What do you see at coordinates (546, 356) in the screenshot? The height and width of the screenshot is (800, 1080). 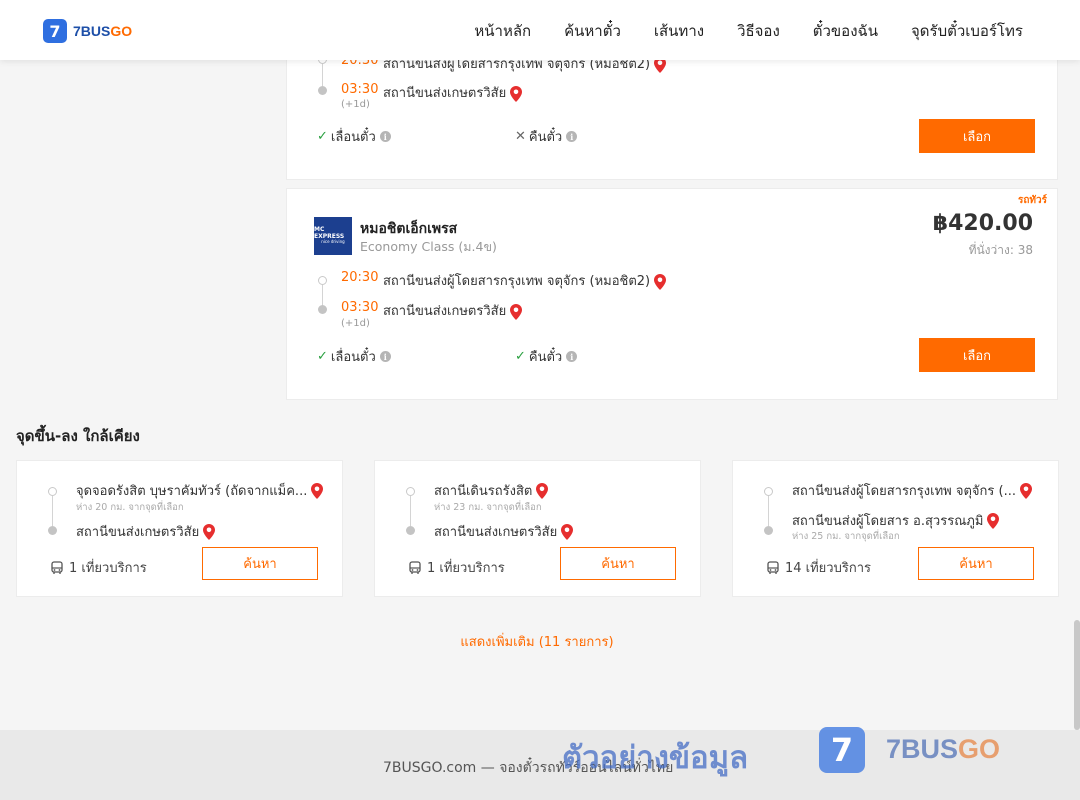 I see `refund-ticket-policy: ✓ คืนตั๋ว i` at bounding box center [546, 356].